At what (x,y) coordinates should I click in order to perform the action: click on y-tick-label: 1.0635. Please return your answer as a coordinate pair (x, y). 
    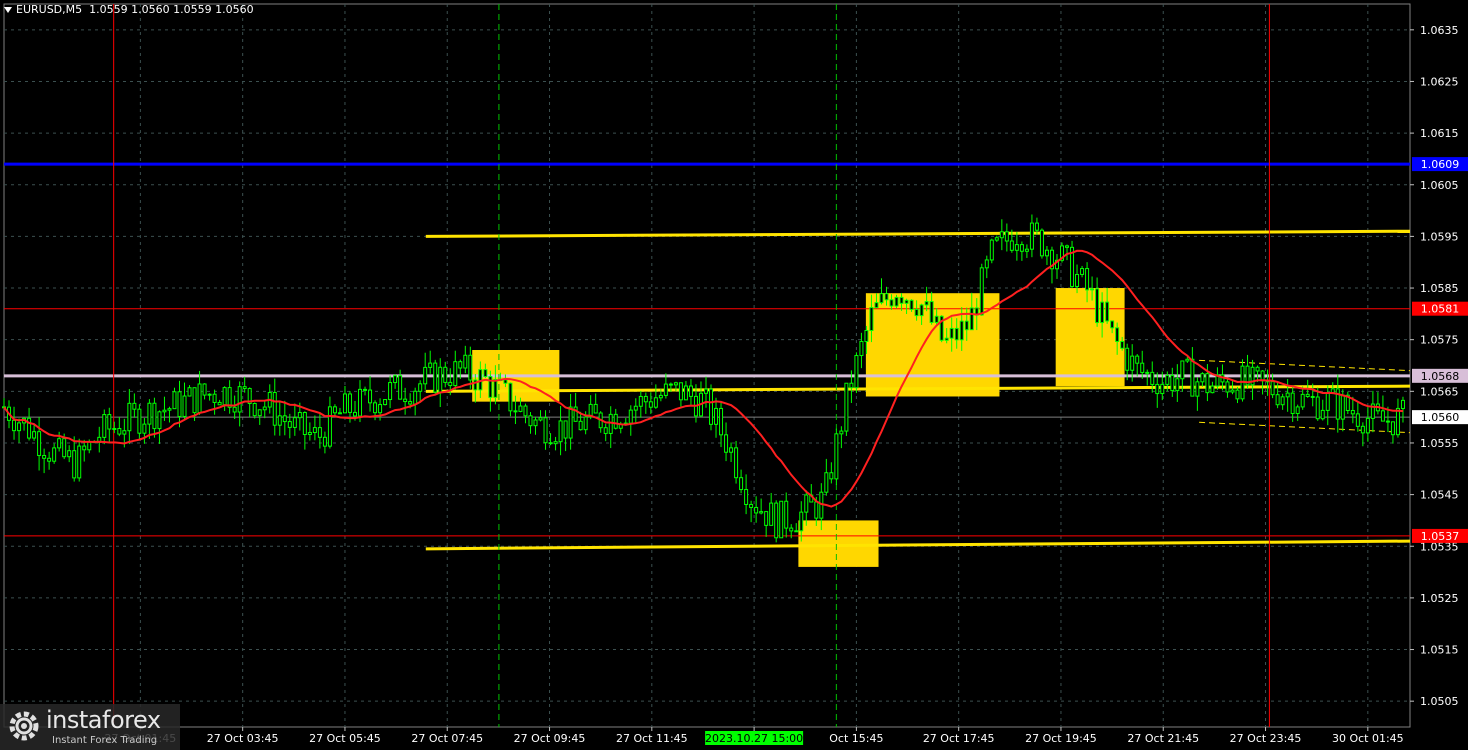
    Looking at the image, I should click on (1439, 30).